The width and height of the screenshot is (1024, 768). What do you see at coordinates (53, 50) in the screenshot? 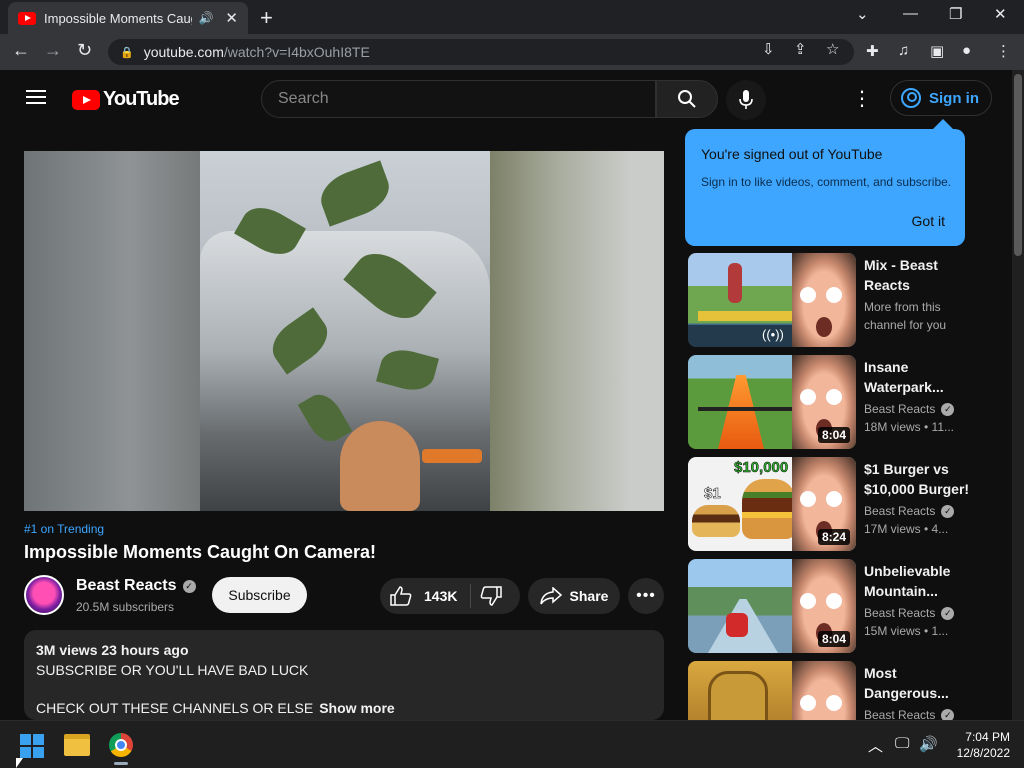
I see `forward-icon: →` at bounding box center [53, 50].